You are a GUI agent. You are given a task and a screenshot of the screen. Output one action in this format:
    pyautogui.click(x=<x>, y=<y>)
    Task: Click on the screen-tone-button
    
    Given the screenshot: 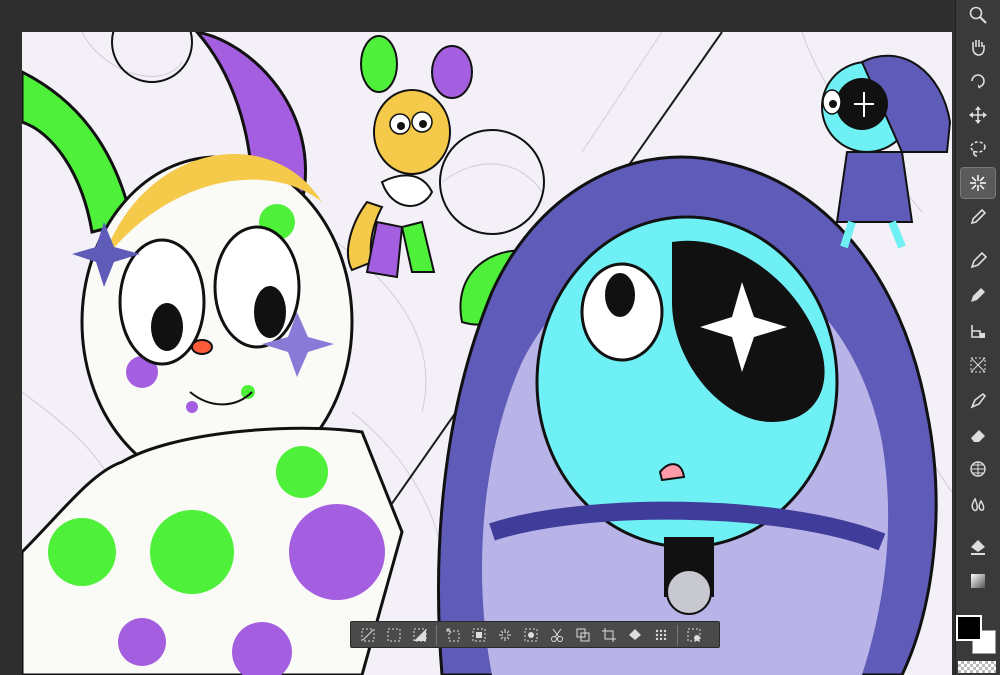 What is the action you would take?
    pyautogui.click(x=661, y=635)
    